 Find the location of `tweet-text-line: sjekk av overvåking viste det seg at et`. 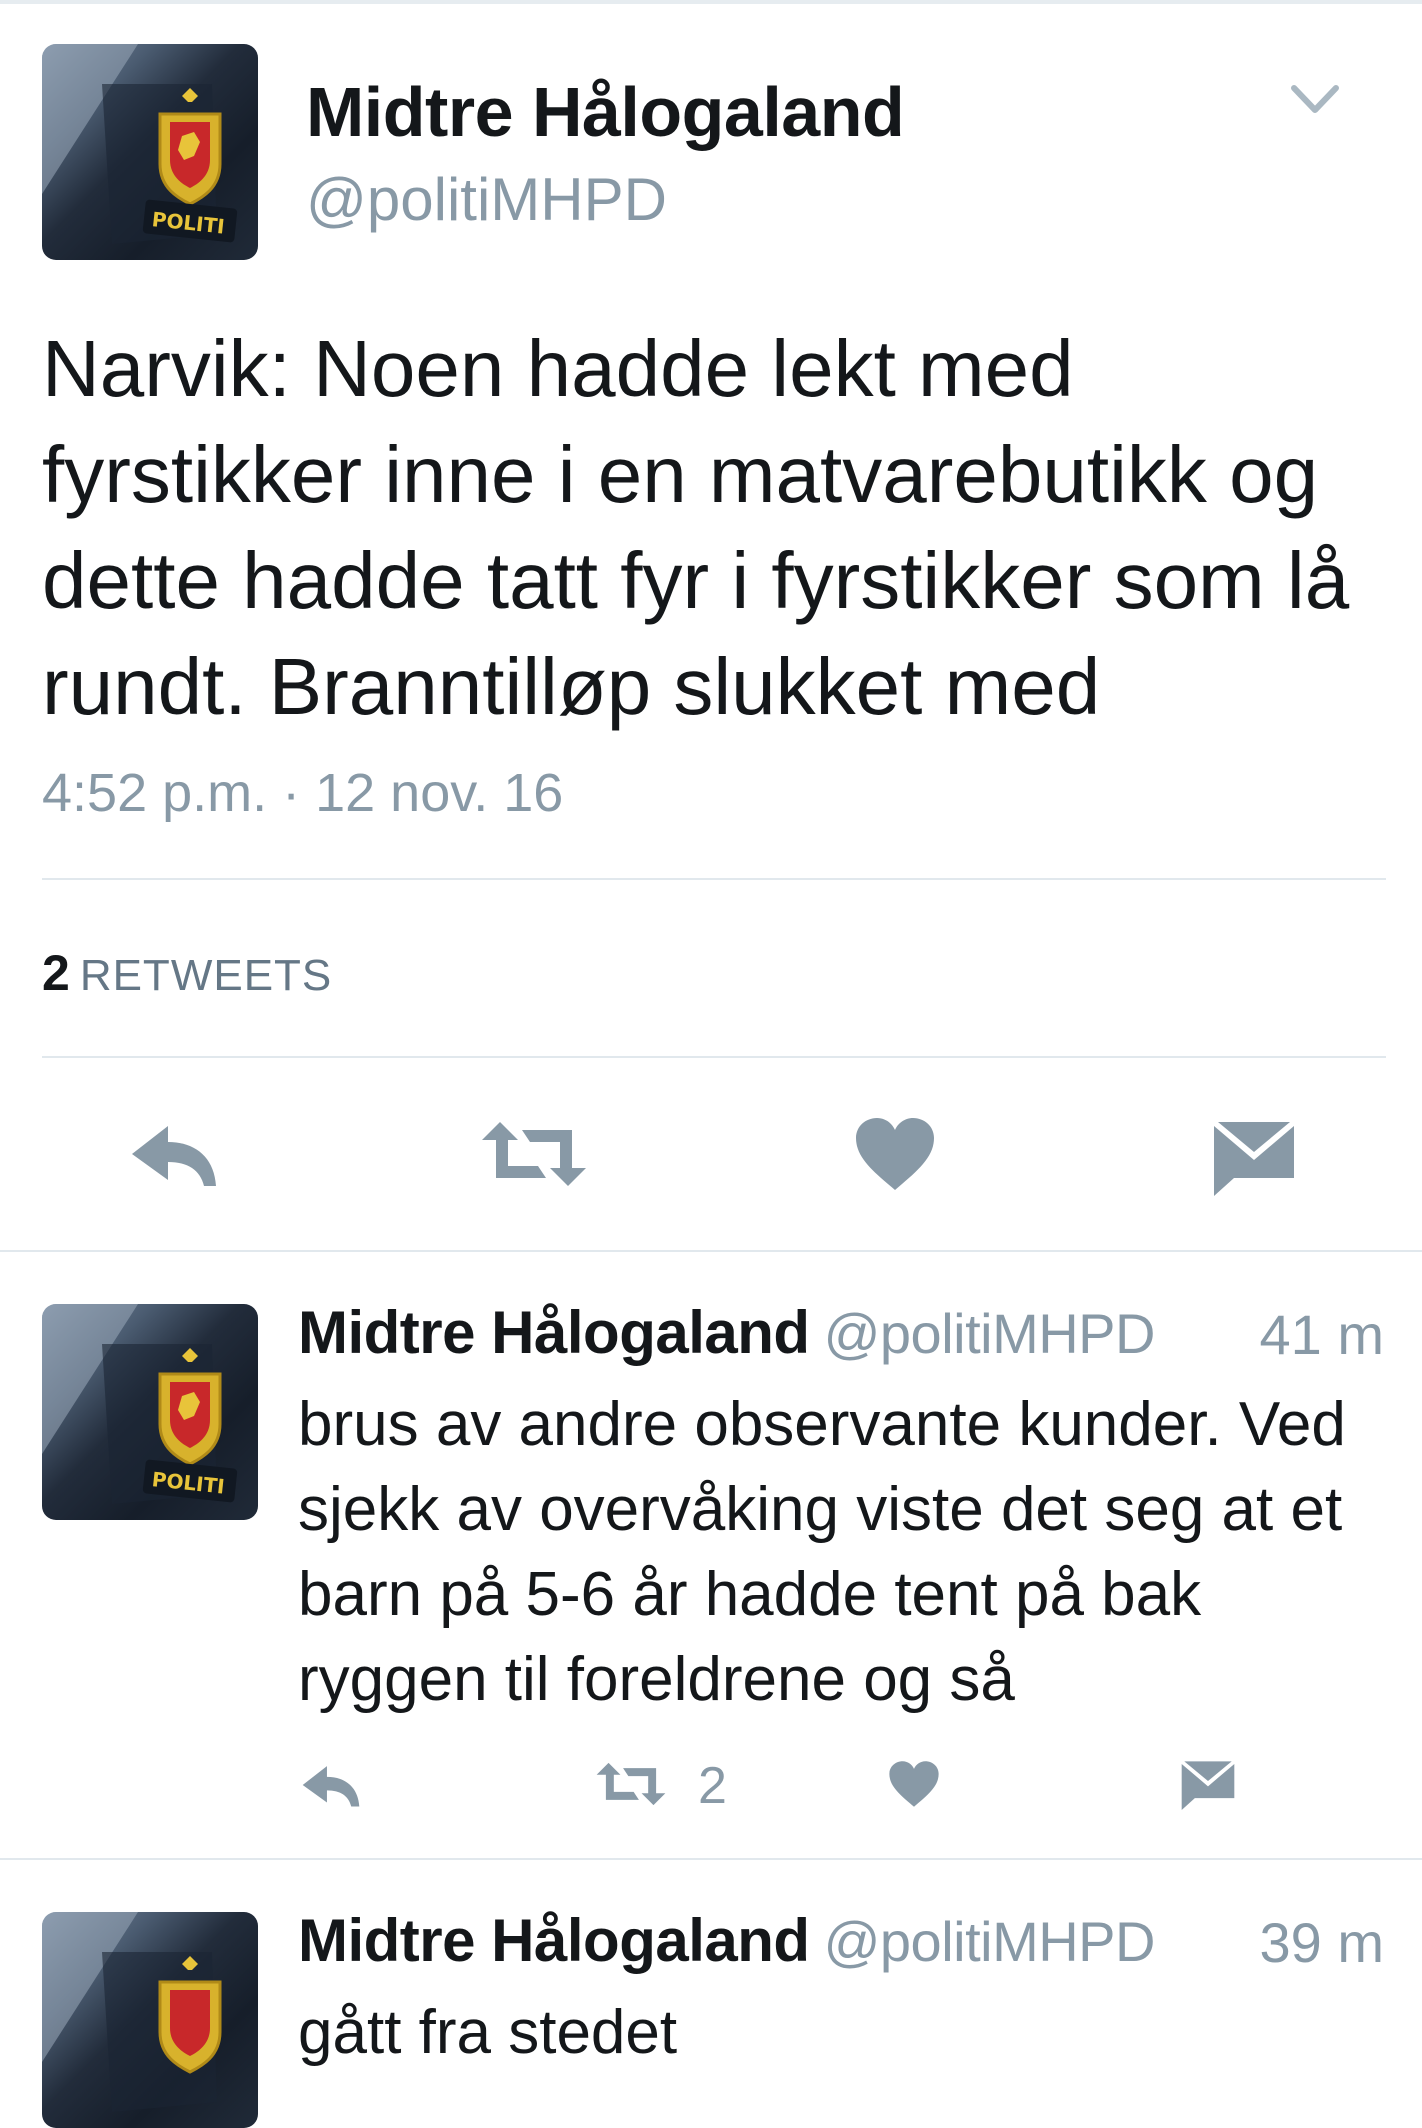

tweet-text-line: sjekk av overvåking viste det seg at et is located at coordinates (820, 1509).